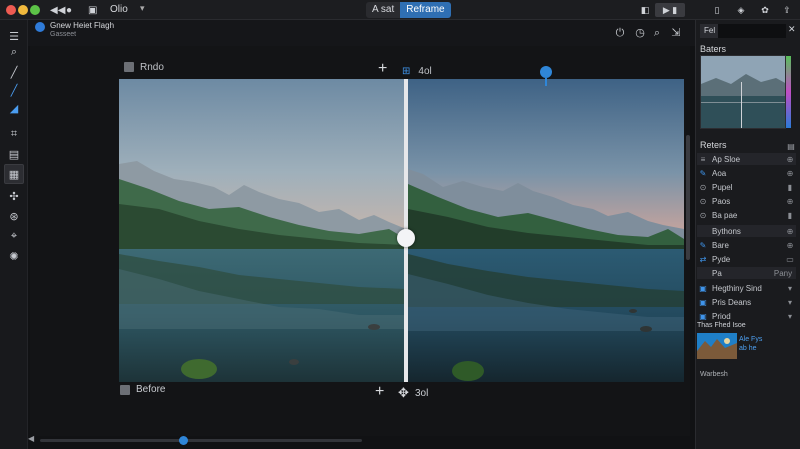  I want to click on adjust-row-5: Bythons ⊕, so click(746, 231).